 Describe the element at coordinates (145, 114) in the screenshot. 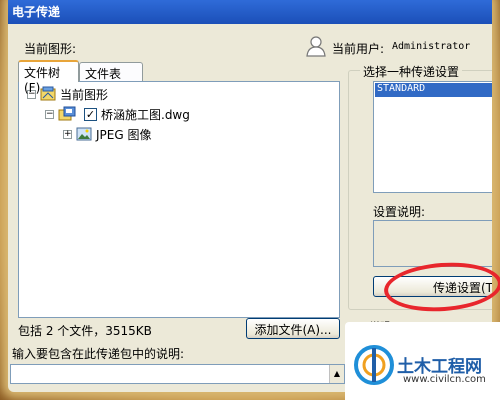

I see `tree-node-label: 桥涵施工图.dwg` at that location.